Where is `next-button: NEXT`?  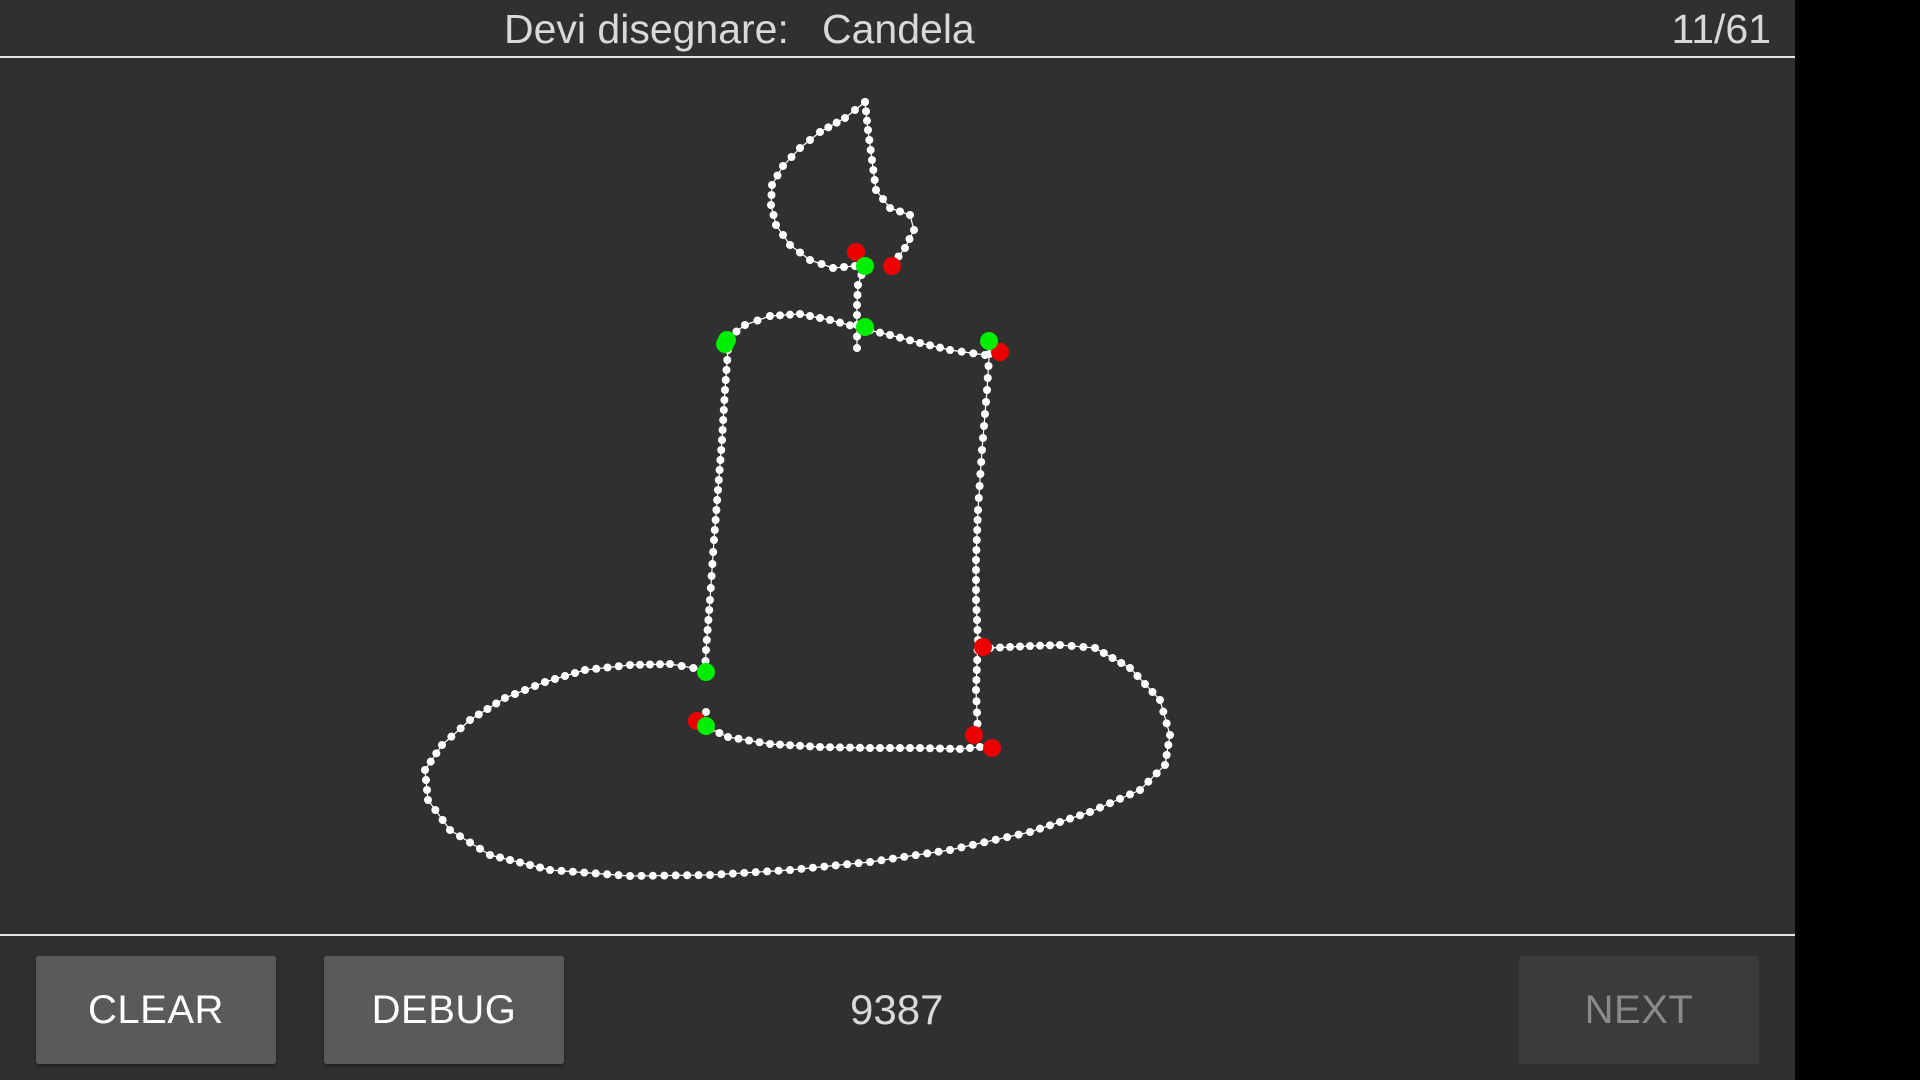 next-button: NEXT is located at coordinates (1639, 1010).